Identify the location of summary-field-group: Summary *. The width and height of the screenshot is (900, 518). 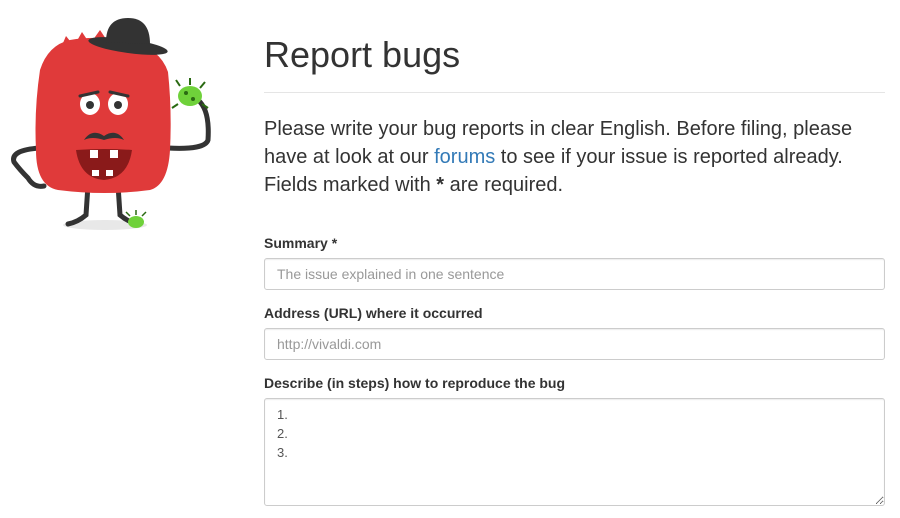
(574, 261).